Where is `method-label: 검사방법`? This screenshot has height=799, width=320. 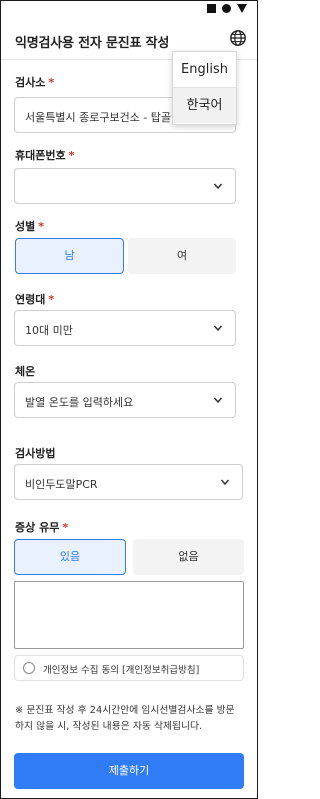
method-label: 검사방법 is located at coordinates (35, 453).